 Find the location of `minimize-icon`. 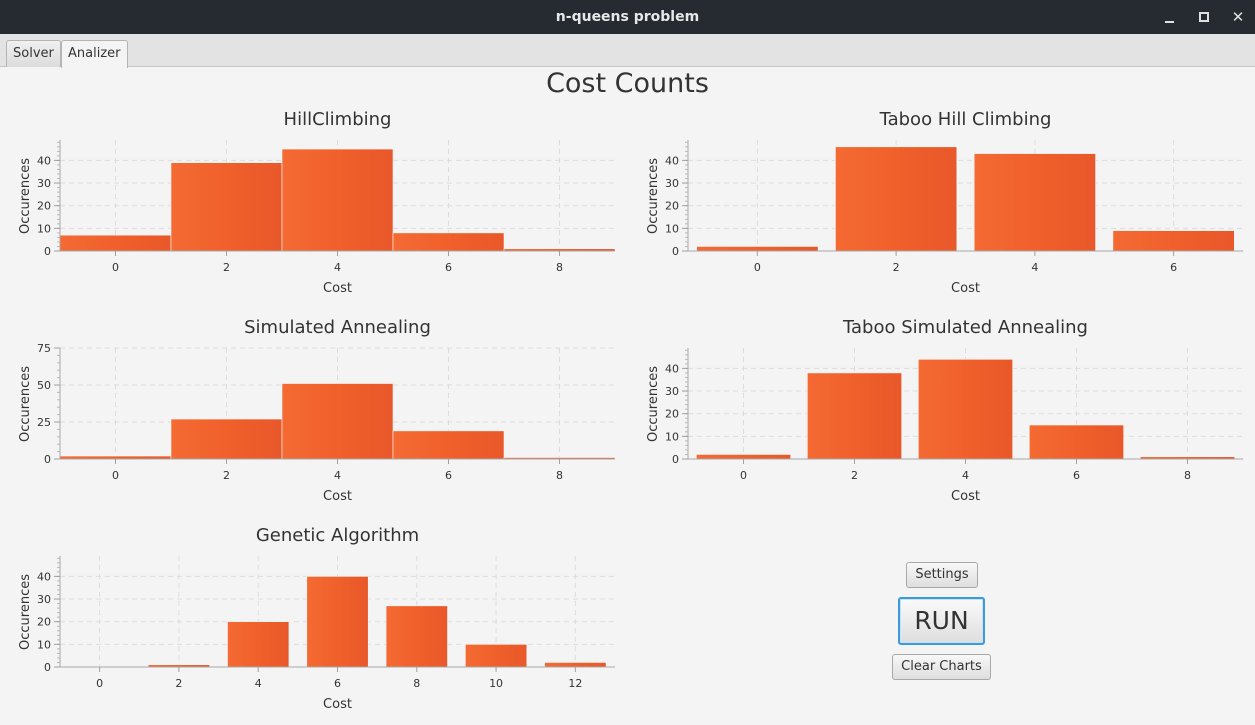

minimize-icon is located at coordinates (1169, 22).